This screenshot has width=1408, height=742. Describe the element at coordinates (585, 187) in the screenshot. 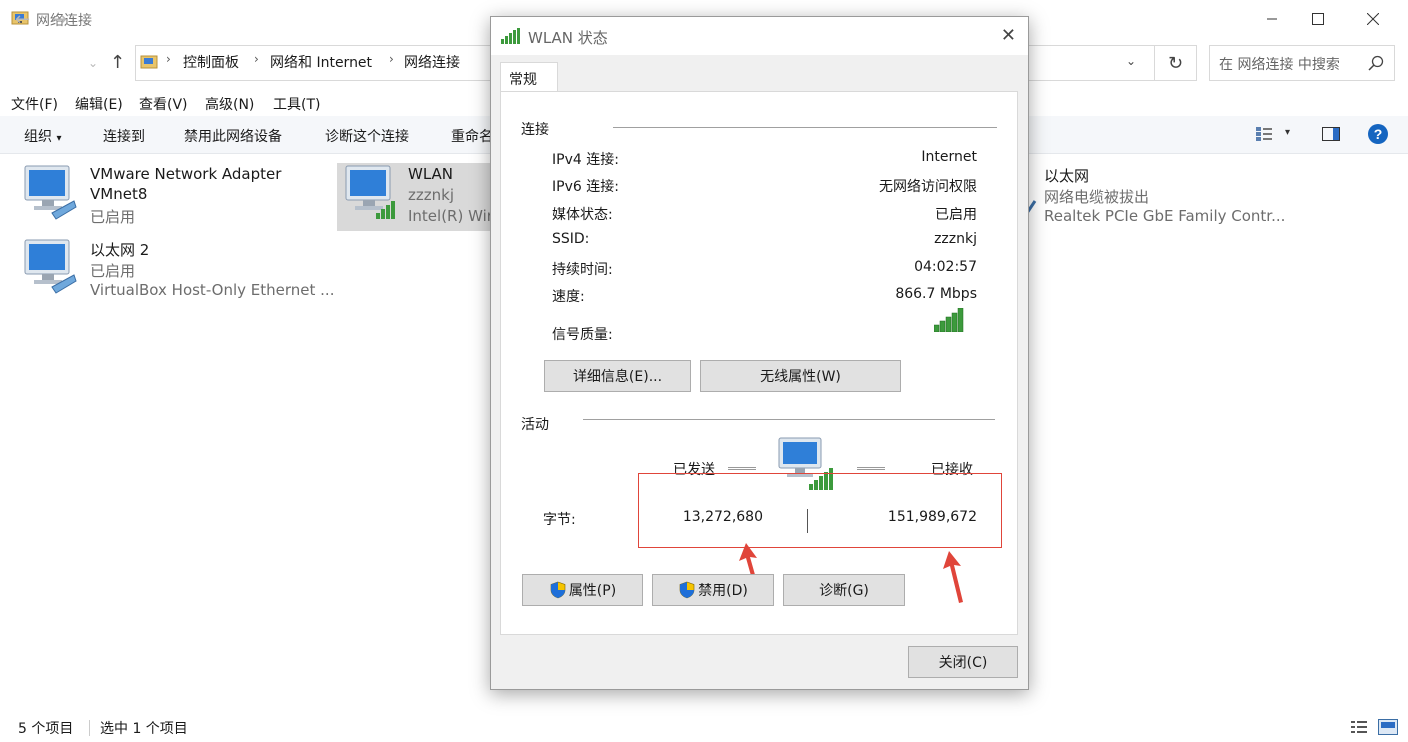

I see `ipv6-label: IPv6 连接:` at that location.